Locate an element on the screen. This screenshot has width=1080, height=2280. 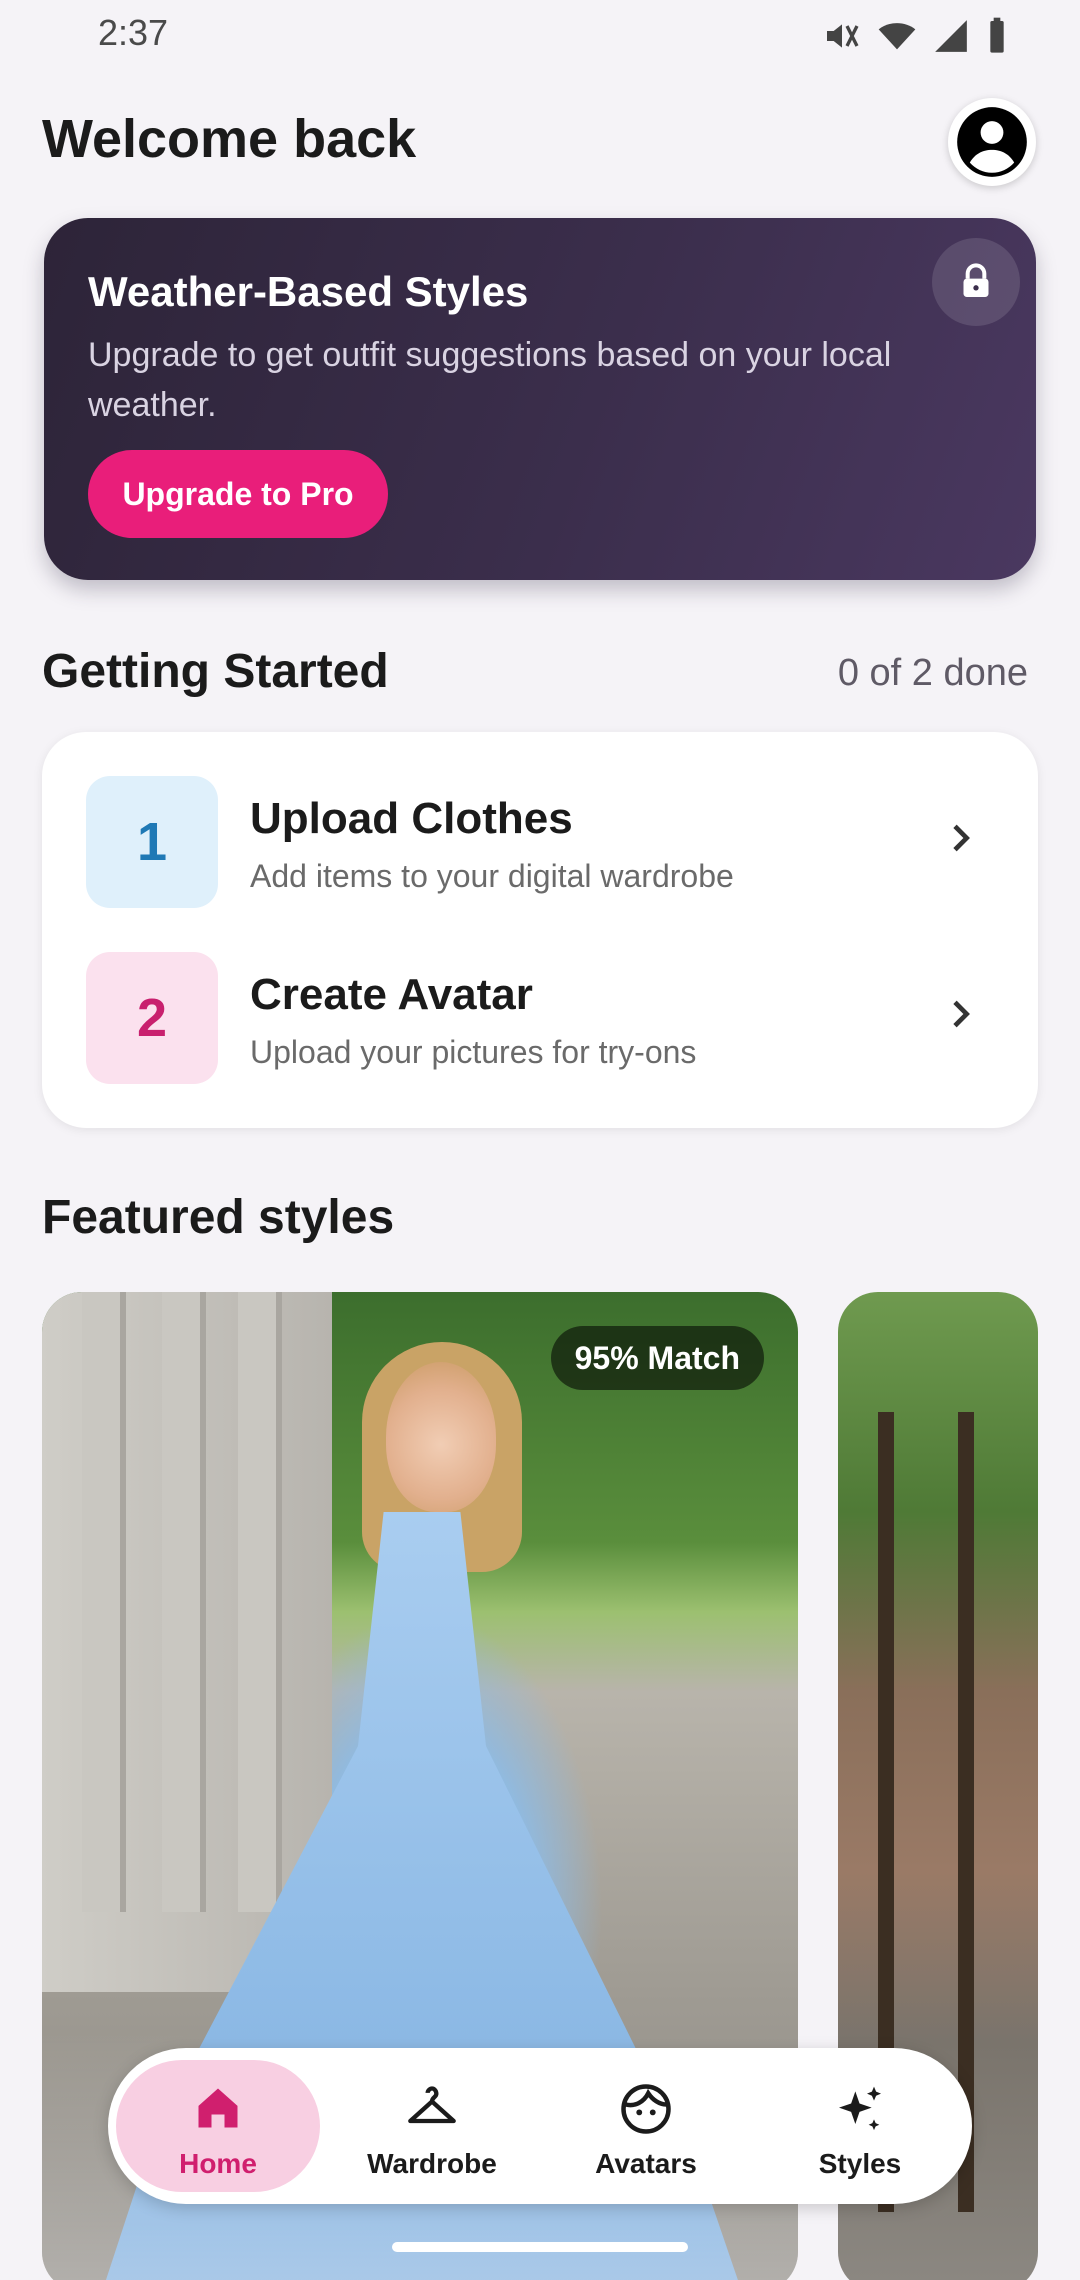
getting-started-title: Getting Started is located at coordinates (215, 671).